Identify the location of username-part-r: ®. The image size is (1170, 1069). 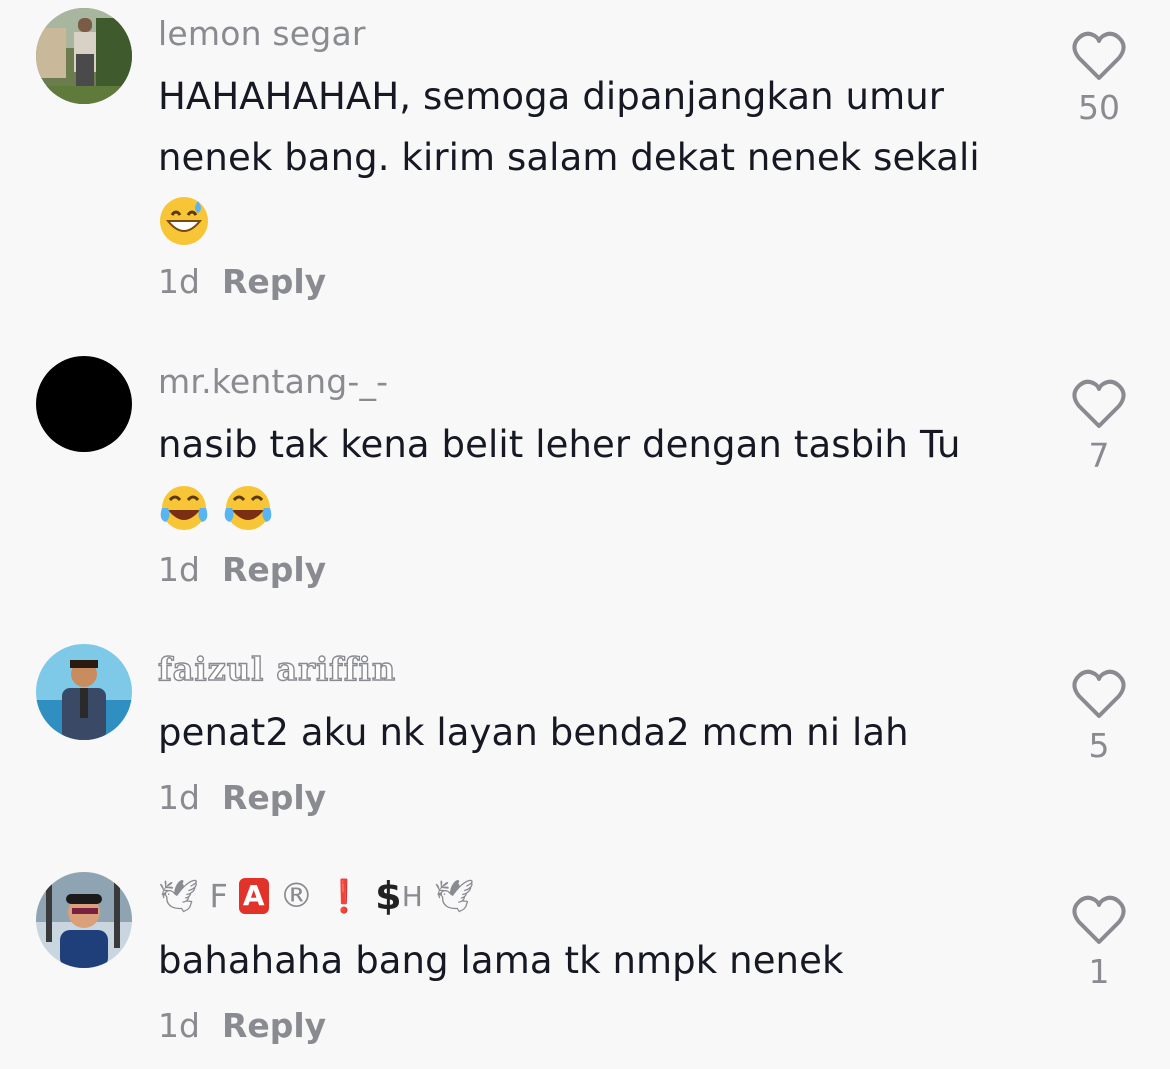
(296, 896).